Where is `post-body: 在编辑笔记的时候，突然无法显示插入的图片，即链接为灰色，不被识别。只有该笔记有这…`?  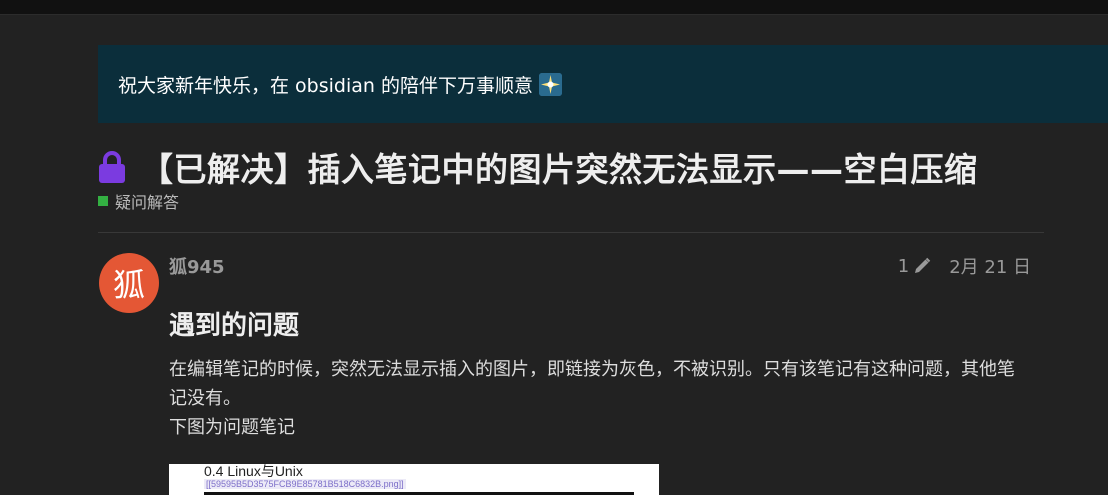 post-body: 在编辑笔记的时候，突然无法显示插入的图片，即链接为灰色，不被识别。只有该笔记有这… is located at coordinates (599, 398).